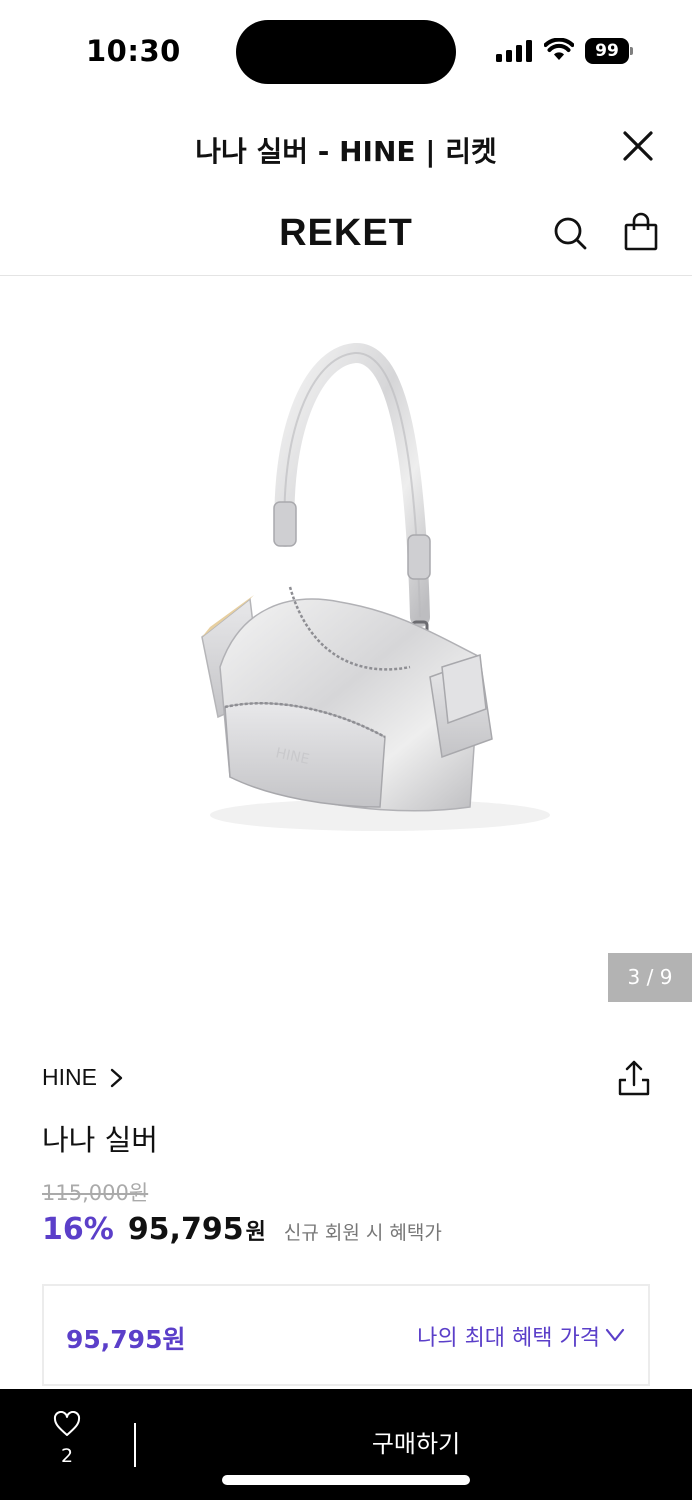  Describe the element at coordinates (615, 1335) in the screenshot. I see `chevron-down-icon` at that location.